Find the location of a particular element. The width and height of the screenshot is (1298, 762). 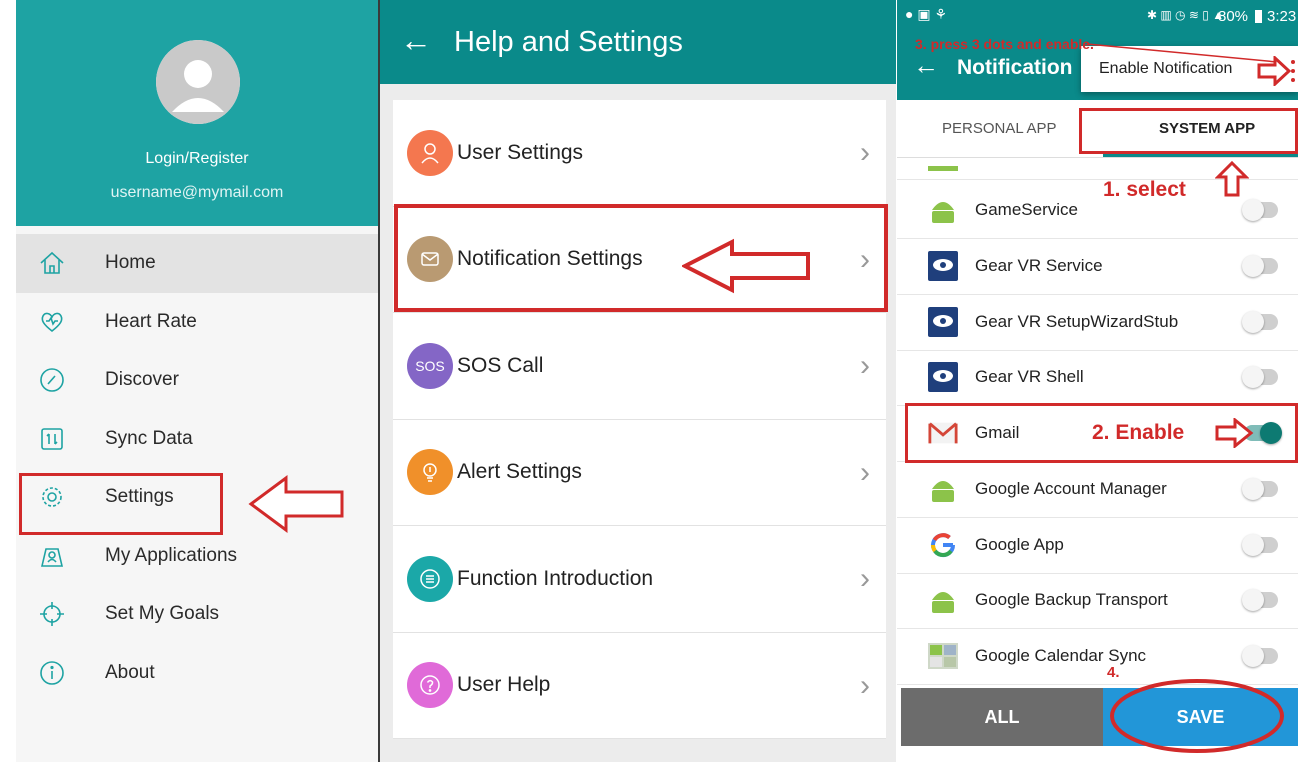

sync-icon is located at coordinates (52, 439).